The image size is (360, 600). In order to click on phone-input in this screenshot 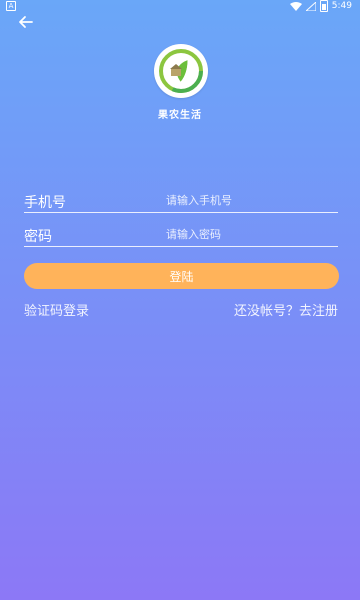, I will do `click(252, 200)`.